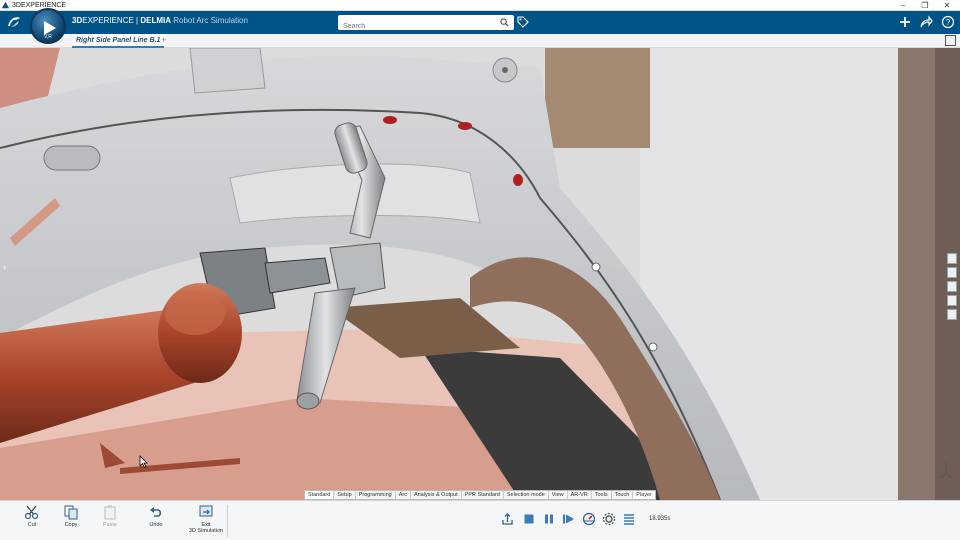  I want to click on cut-icon, so click(31, 512).